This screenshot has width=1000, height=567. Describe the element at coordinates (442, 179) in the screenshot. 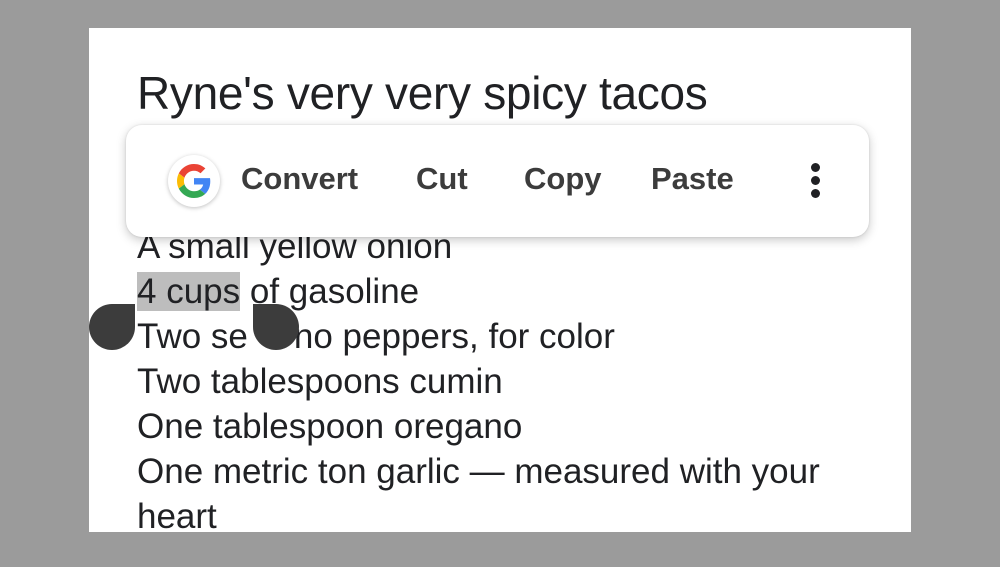

I see `cut-button: Cut` at that location.